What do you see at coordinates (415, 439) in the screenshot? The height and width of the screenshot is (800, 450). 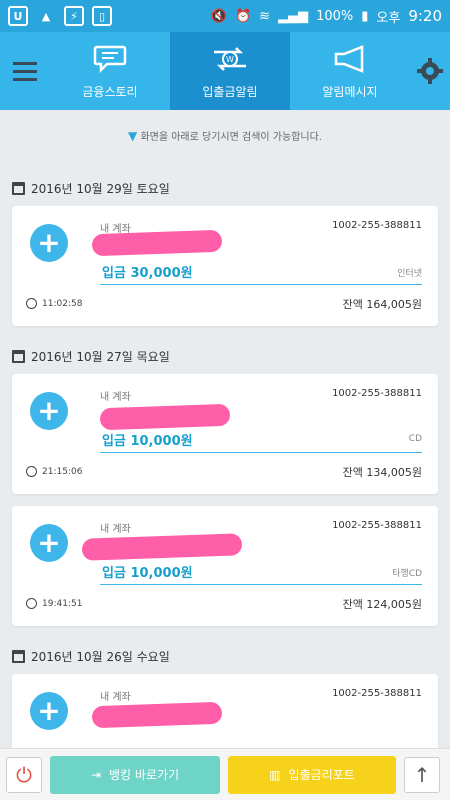 I see `memo: CD` at bounding box center [415, 439].